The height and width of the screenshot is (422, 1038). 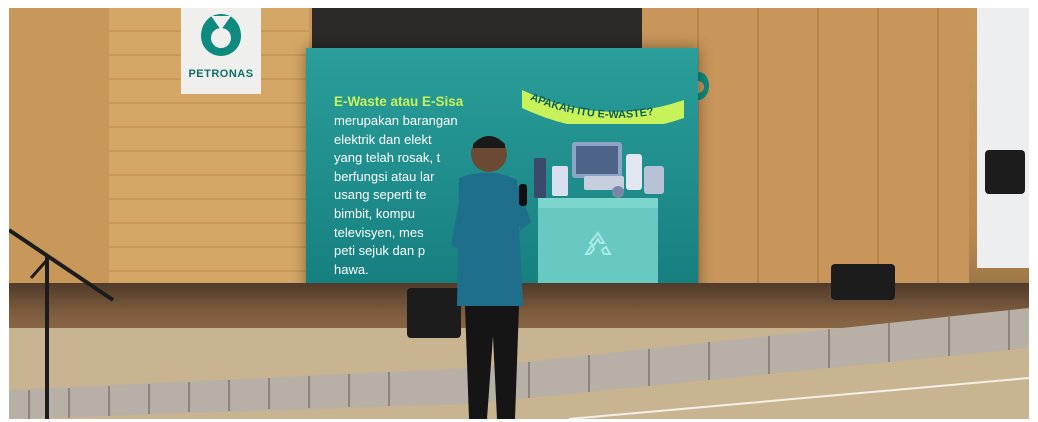 I want to click on recycle-icon, so click(x=598, y=243).